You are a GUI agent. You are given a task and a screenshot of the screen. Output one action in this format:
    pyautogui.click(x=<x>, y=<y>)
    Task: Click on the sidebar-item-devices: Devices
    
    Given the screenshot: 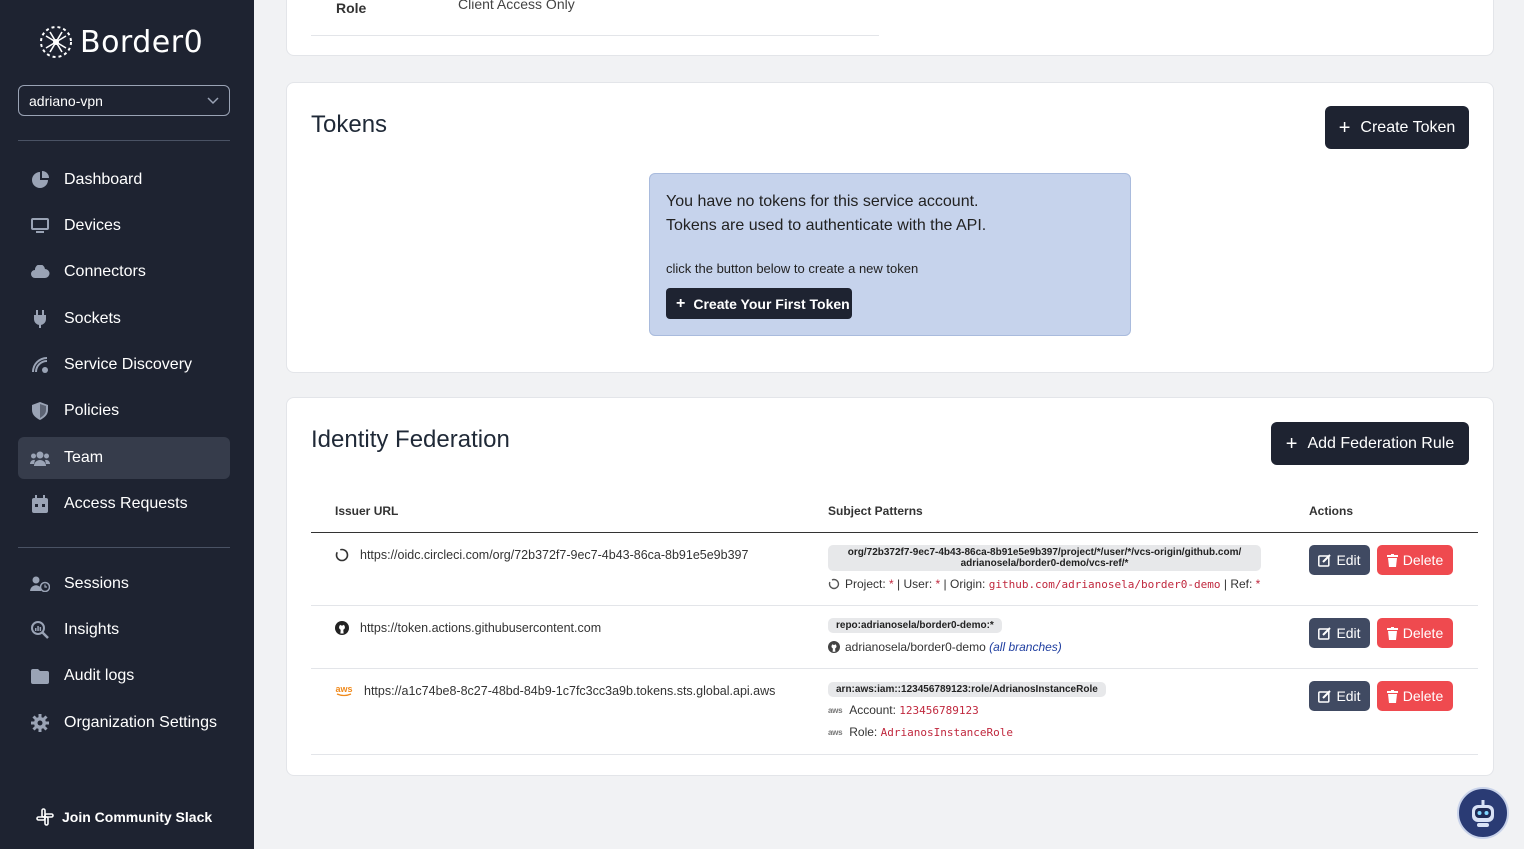 What is the action you would take?
    pyautogui.click(x=124, y=226)
    